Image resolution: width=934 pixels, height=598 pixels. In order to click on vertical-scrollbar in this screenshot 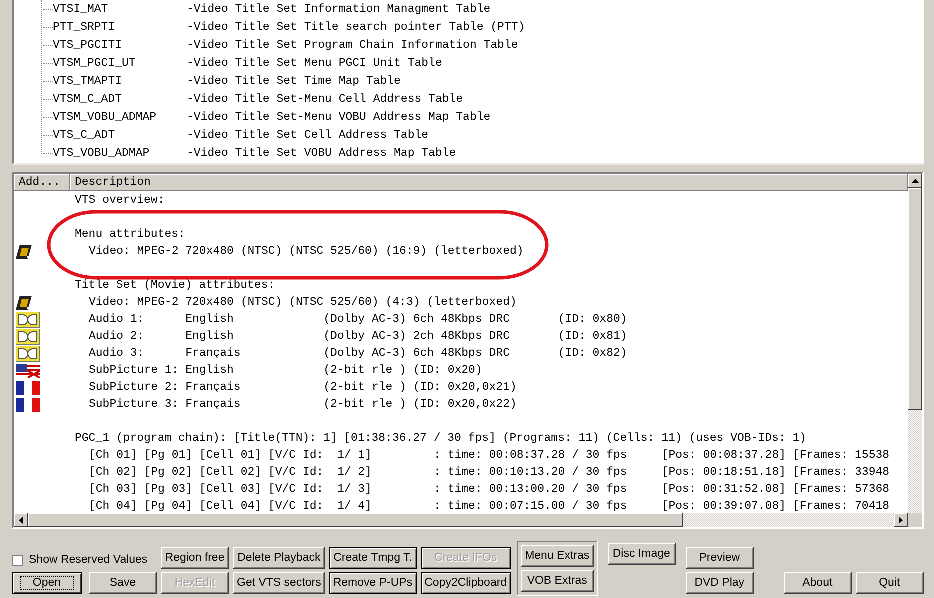, I will do `click(915, 343)`.